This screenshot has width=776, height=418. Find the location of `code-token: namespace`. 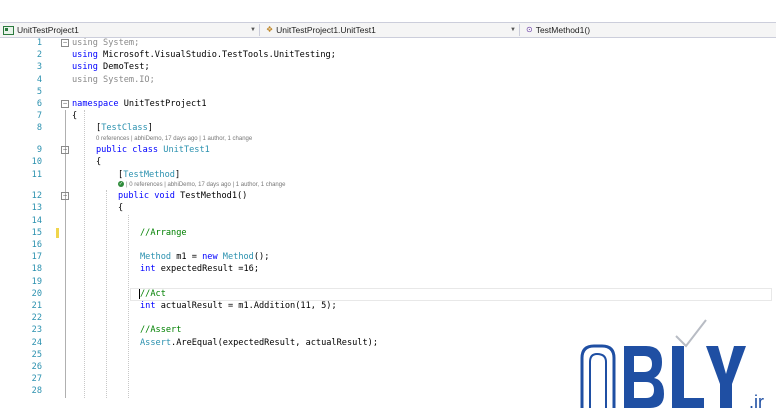

code-token: namespace is located at coordinates (98, 104).